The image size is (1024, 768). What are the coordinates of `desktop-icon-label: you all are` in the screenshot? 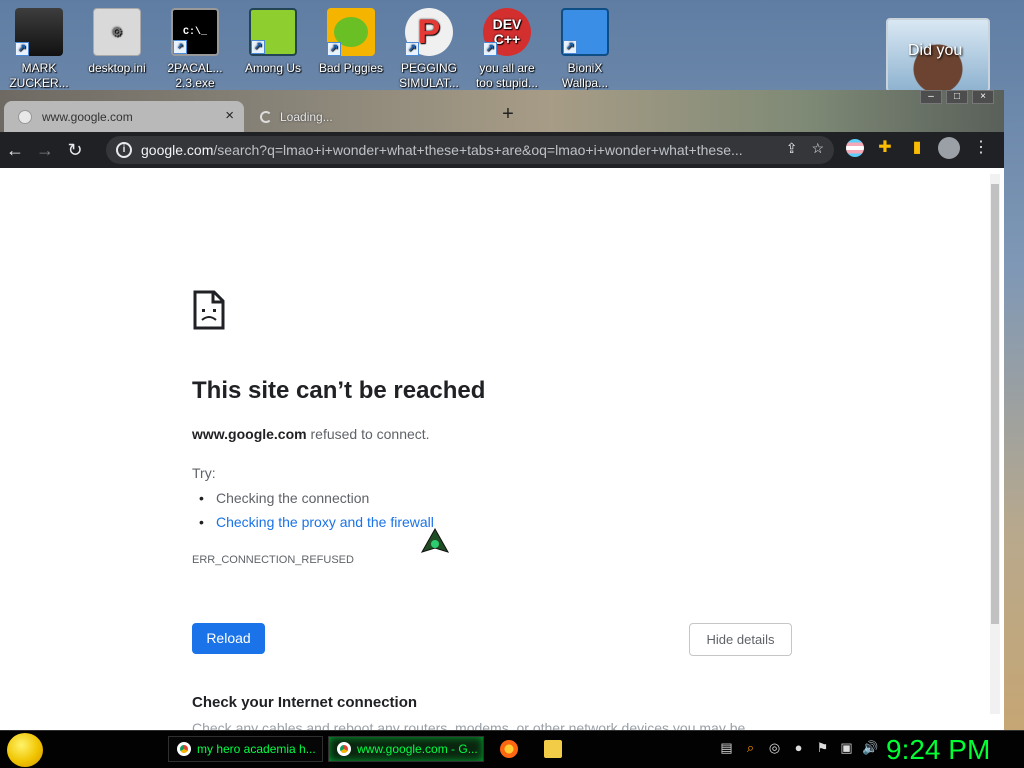 It's located at (507, 68).